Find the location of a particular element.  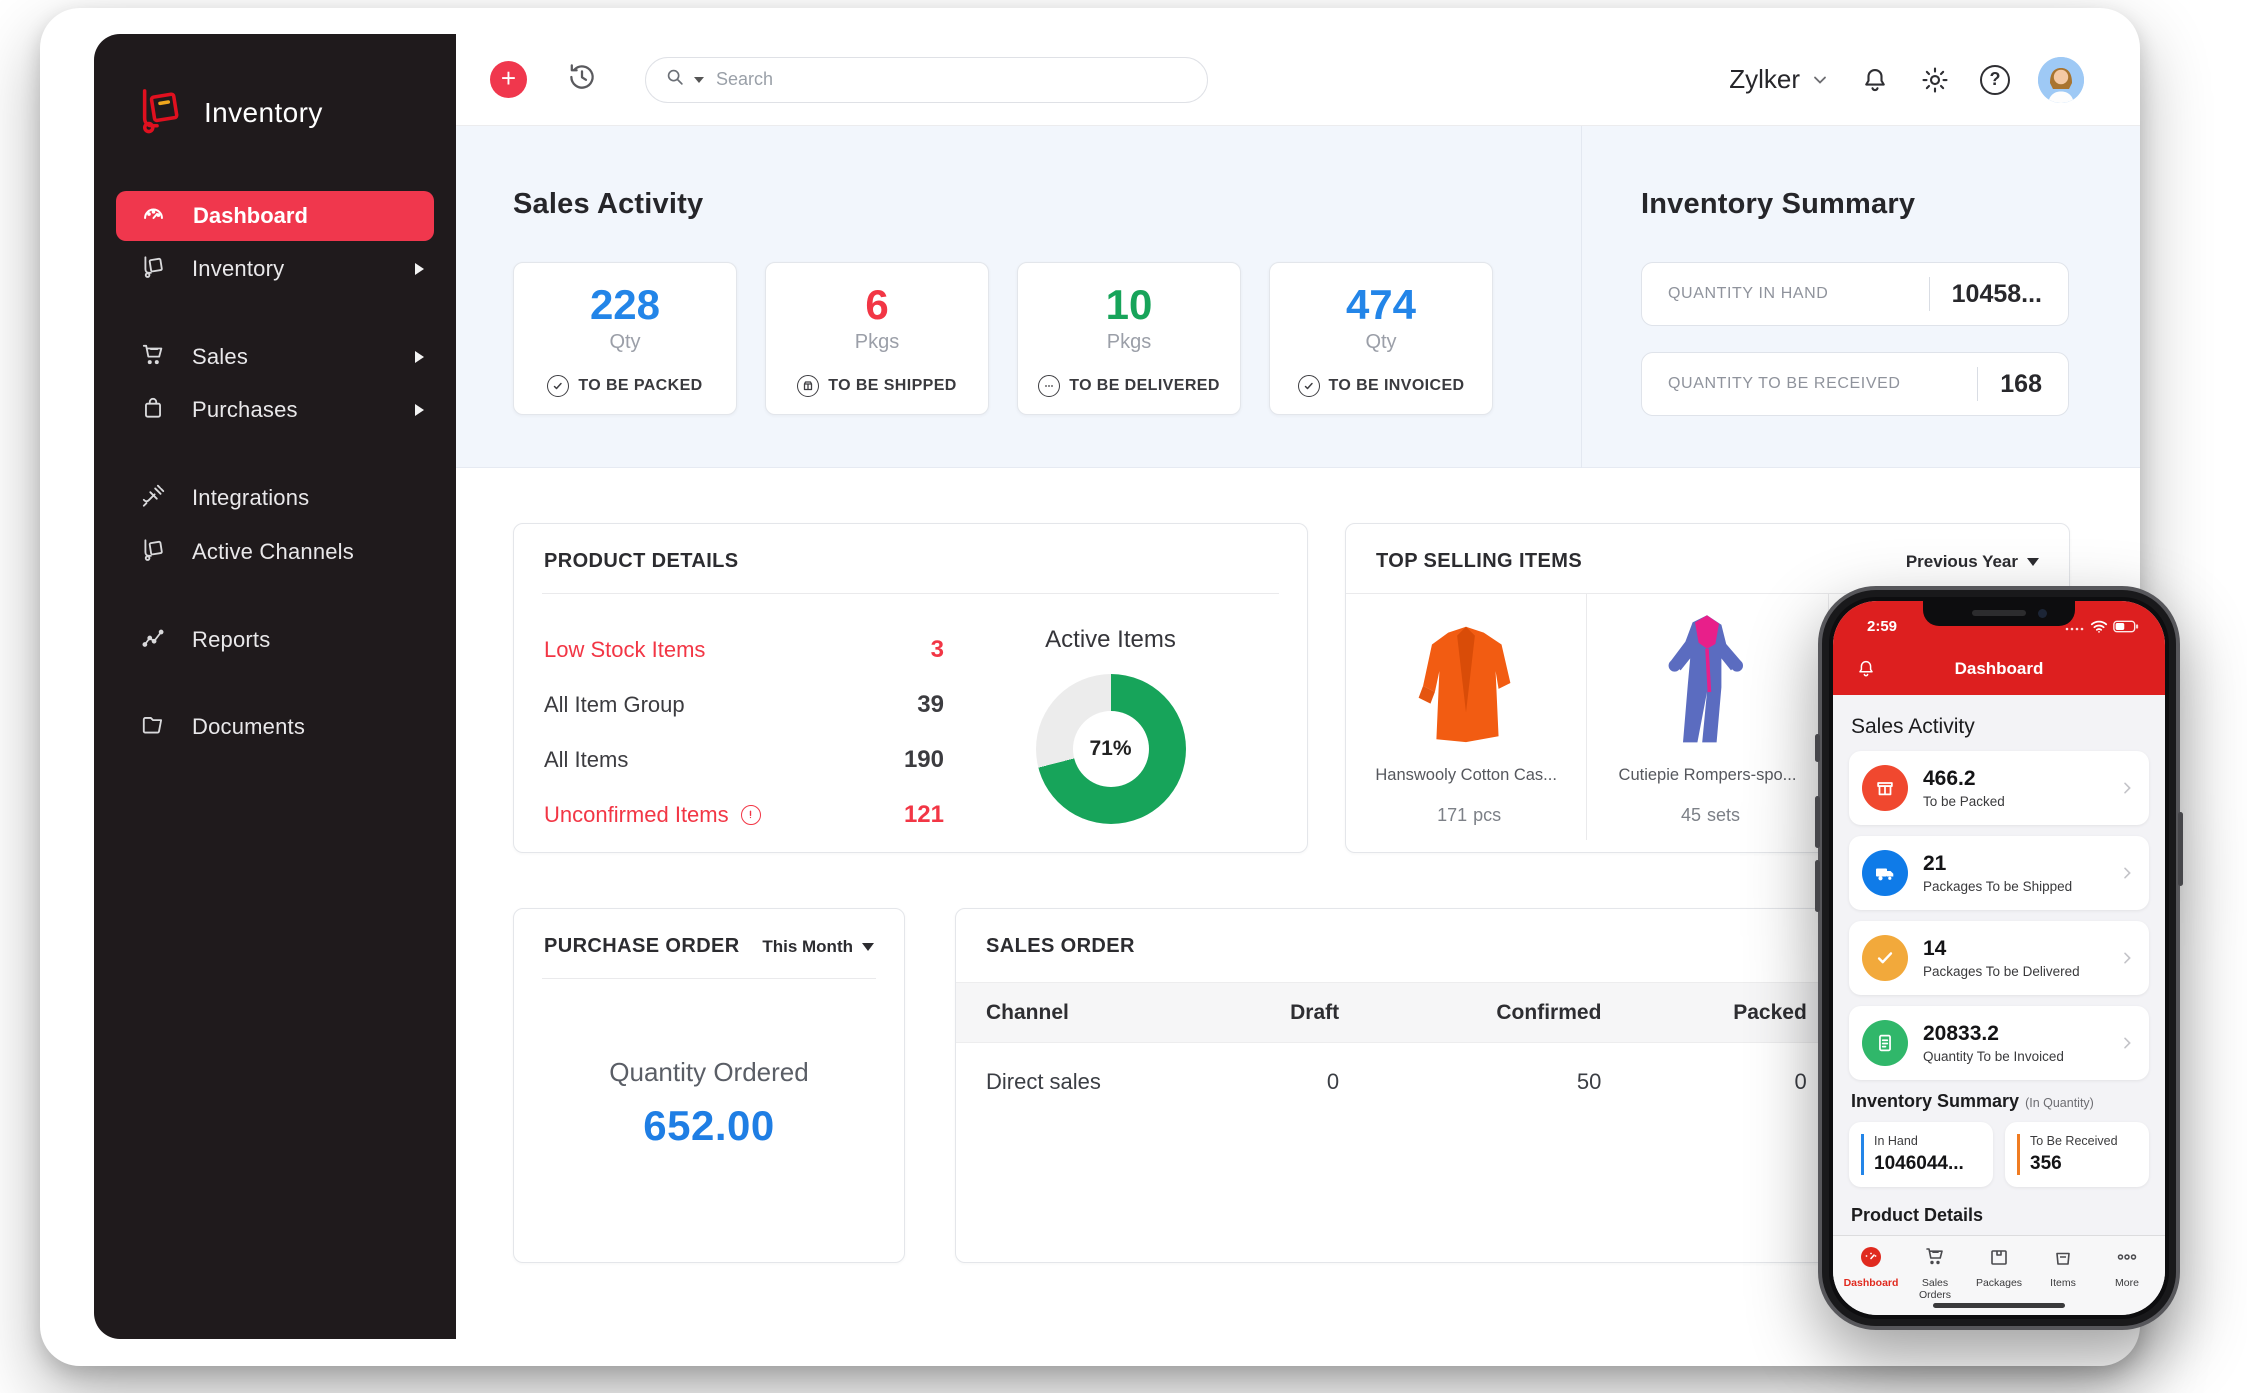

recent-history-button is located at coordinates (582, 79).